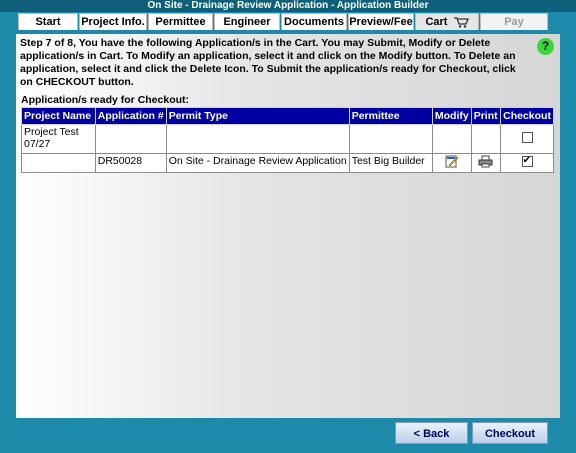 The height and width of the screenshot is (453, 576). I want to click on printer-icon, so click(485, 161).